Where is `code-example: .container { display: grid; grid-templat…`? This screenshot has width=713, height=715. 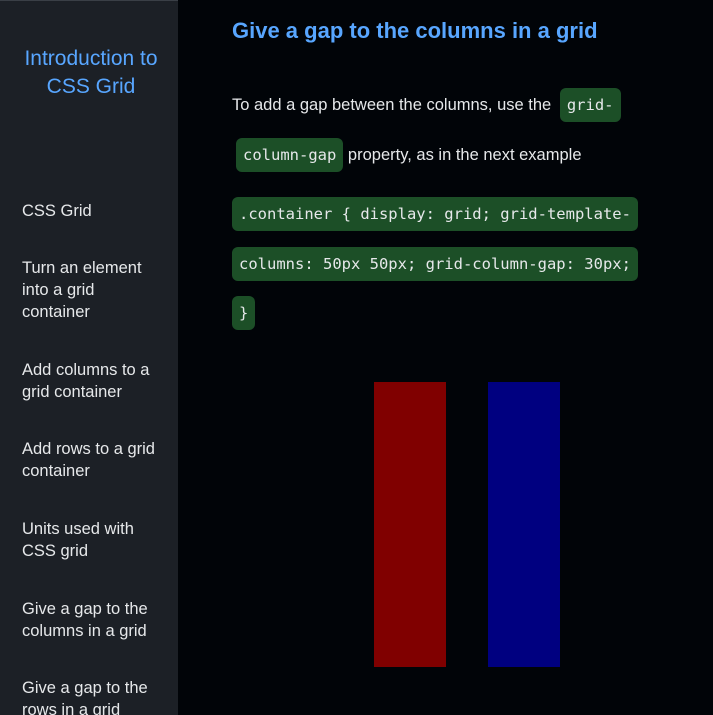 code-example: .container { display: grid; grid-templat… is located at coordinates (435, 263).